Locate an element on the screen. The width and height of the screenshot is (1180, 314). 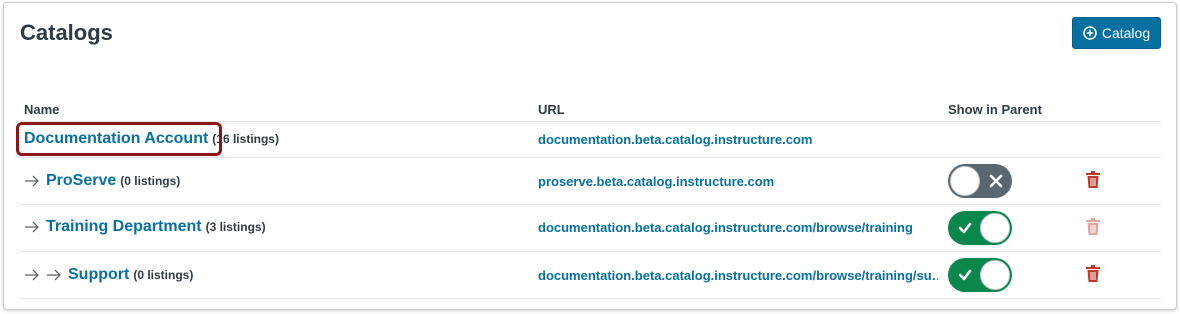
table-row-name-cell: Support (0 listings) is located at coordinates (108, 275).